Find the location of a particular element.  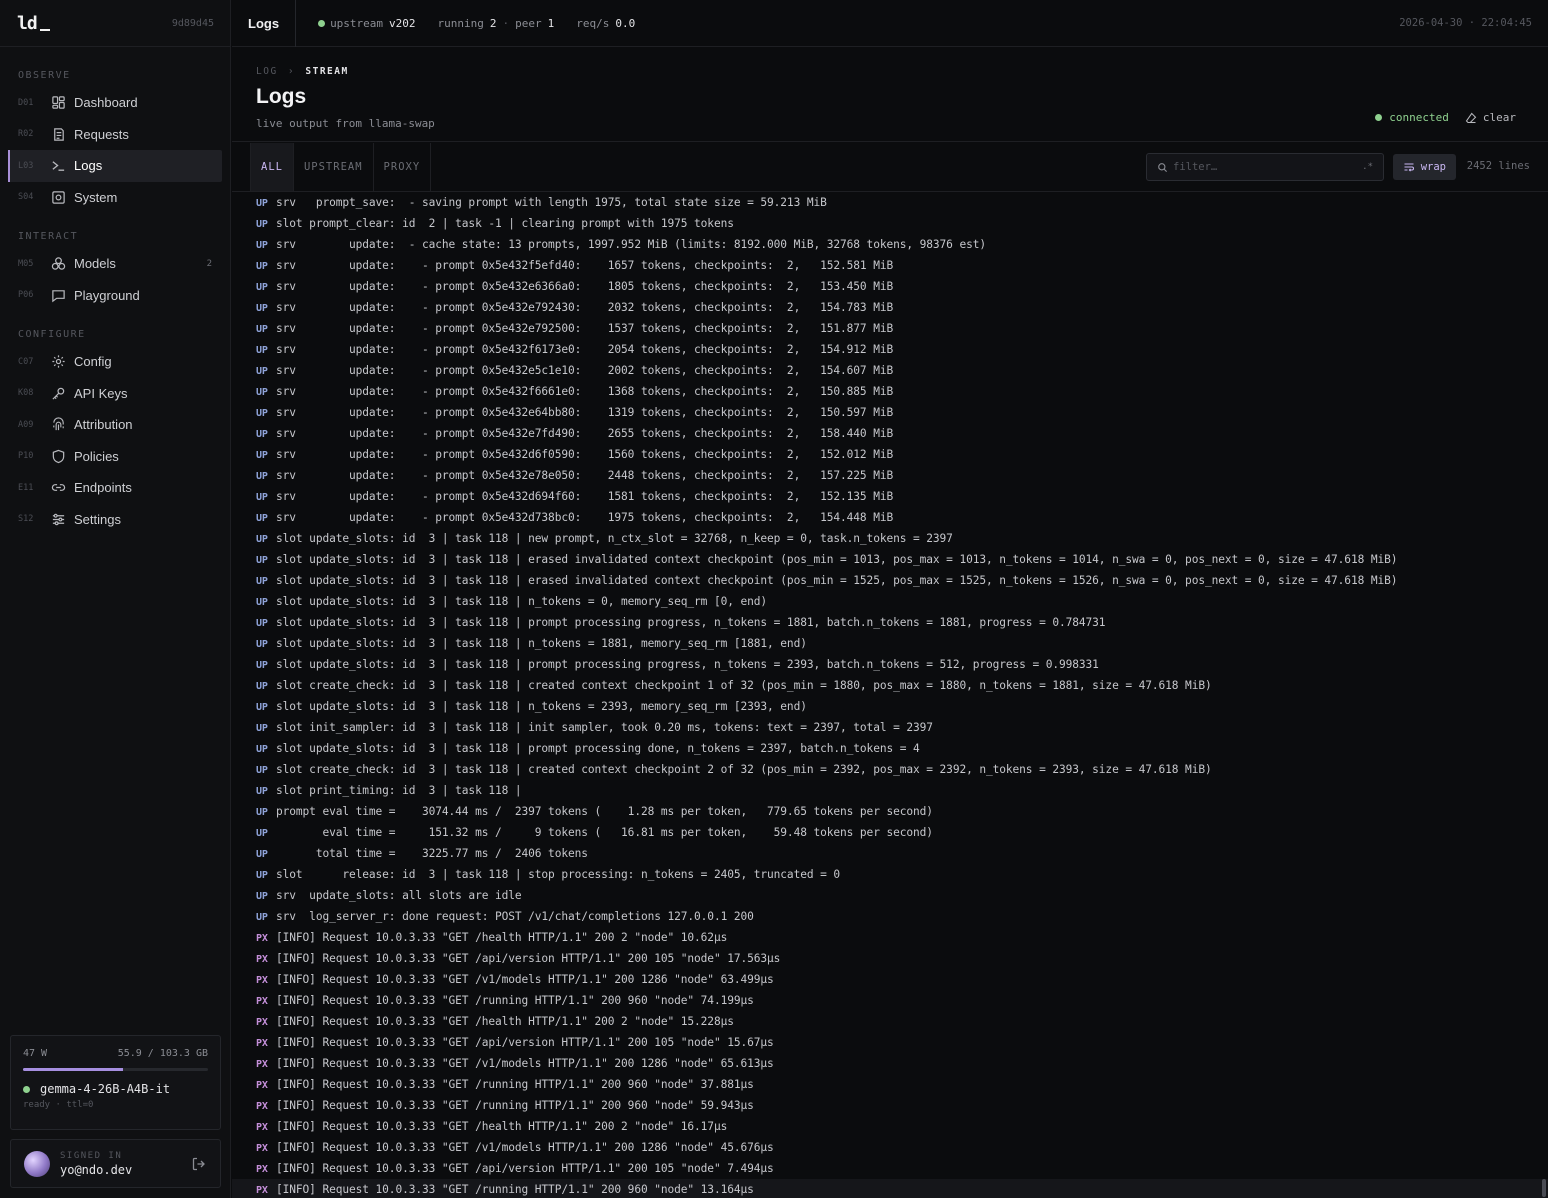

sidebar-item-label: API Keys is located at coordinates (101, 393).